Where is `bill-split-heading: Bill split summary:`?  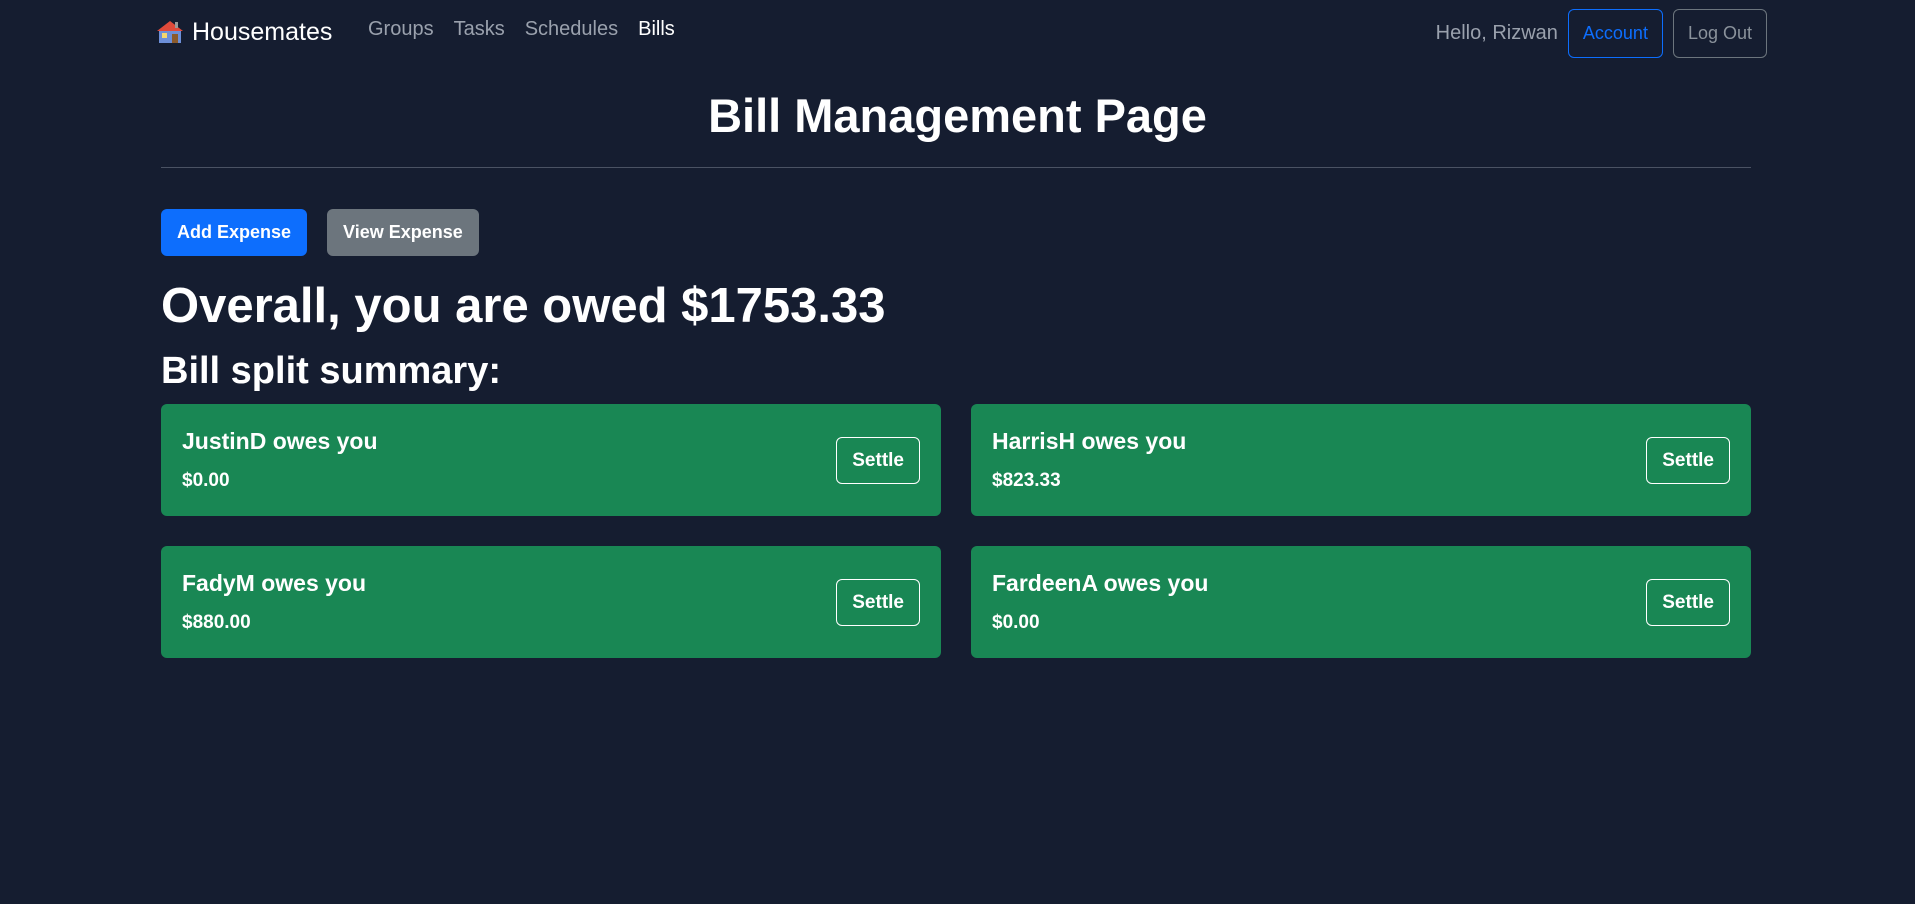 bill-split-heading: Bill split summary: is located at coordinates (331, 371).